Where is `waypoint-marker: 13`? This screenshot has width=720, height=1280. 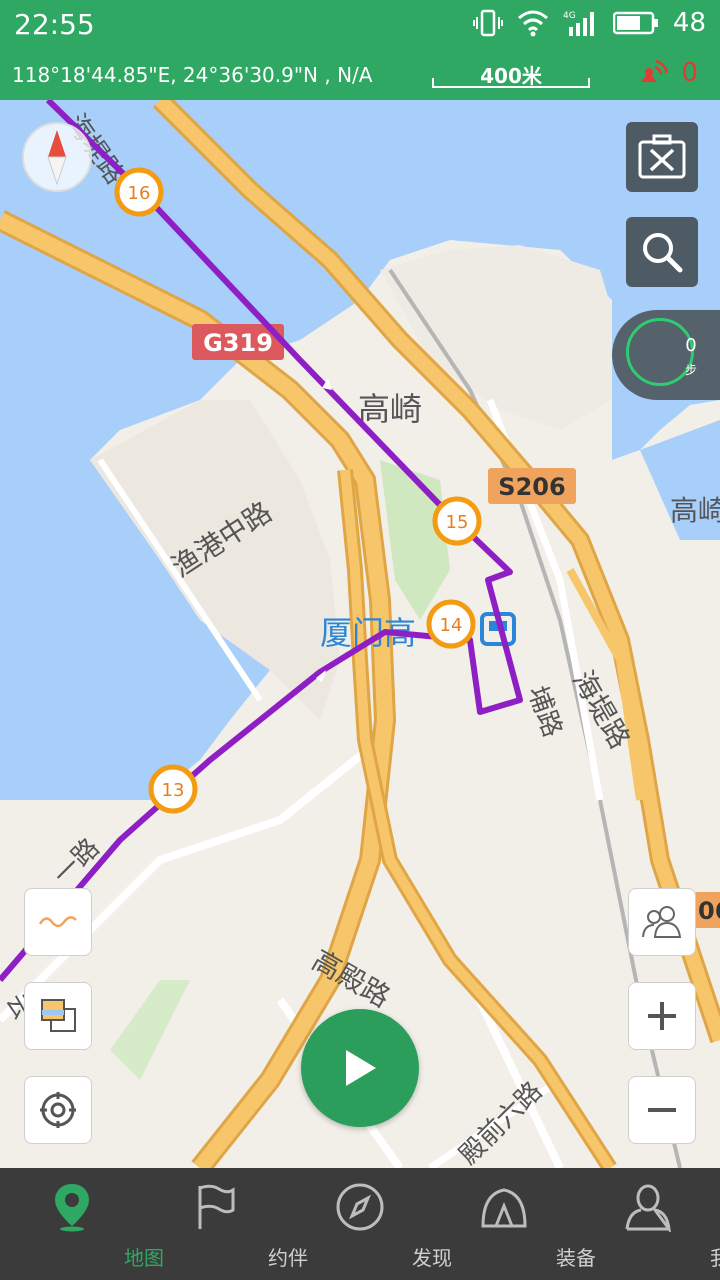
waypoint-marker: 13 is located at coordinates (173, 789).